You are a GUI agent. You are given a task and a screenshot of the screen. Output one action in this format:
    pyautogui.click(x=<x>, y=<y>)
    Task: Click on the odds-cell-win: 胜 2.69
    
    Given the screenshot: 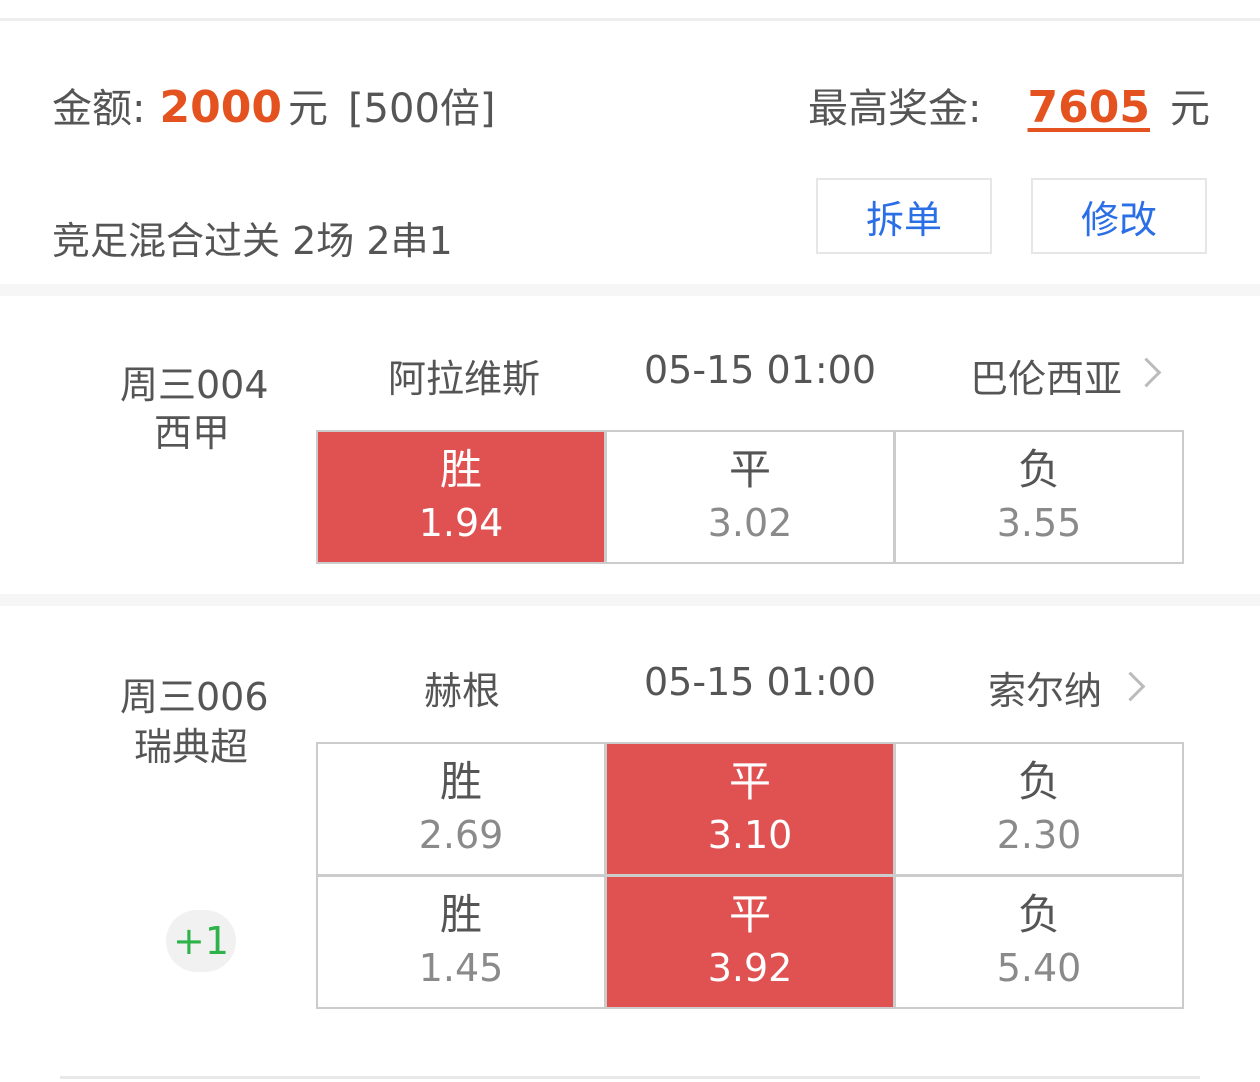 What is the action you would take?
    pyautogui.click(x=462, y=809)
    